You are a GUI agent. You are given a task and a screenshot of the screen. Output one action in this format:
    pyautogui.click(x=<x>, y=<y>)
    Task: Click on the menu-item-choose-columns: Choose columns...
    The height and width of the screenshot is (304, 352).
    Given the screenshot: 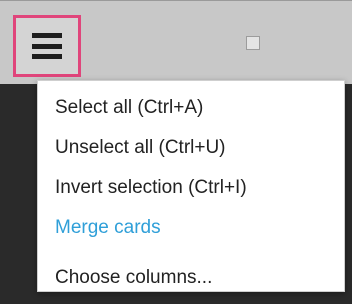 What is the action you would take?
    pyautogui.click(x=191, y=278)
    